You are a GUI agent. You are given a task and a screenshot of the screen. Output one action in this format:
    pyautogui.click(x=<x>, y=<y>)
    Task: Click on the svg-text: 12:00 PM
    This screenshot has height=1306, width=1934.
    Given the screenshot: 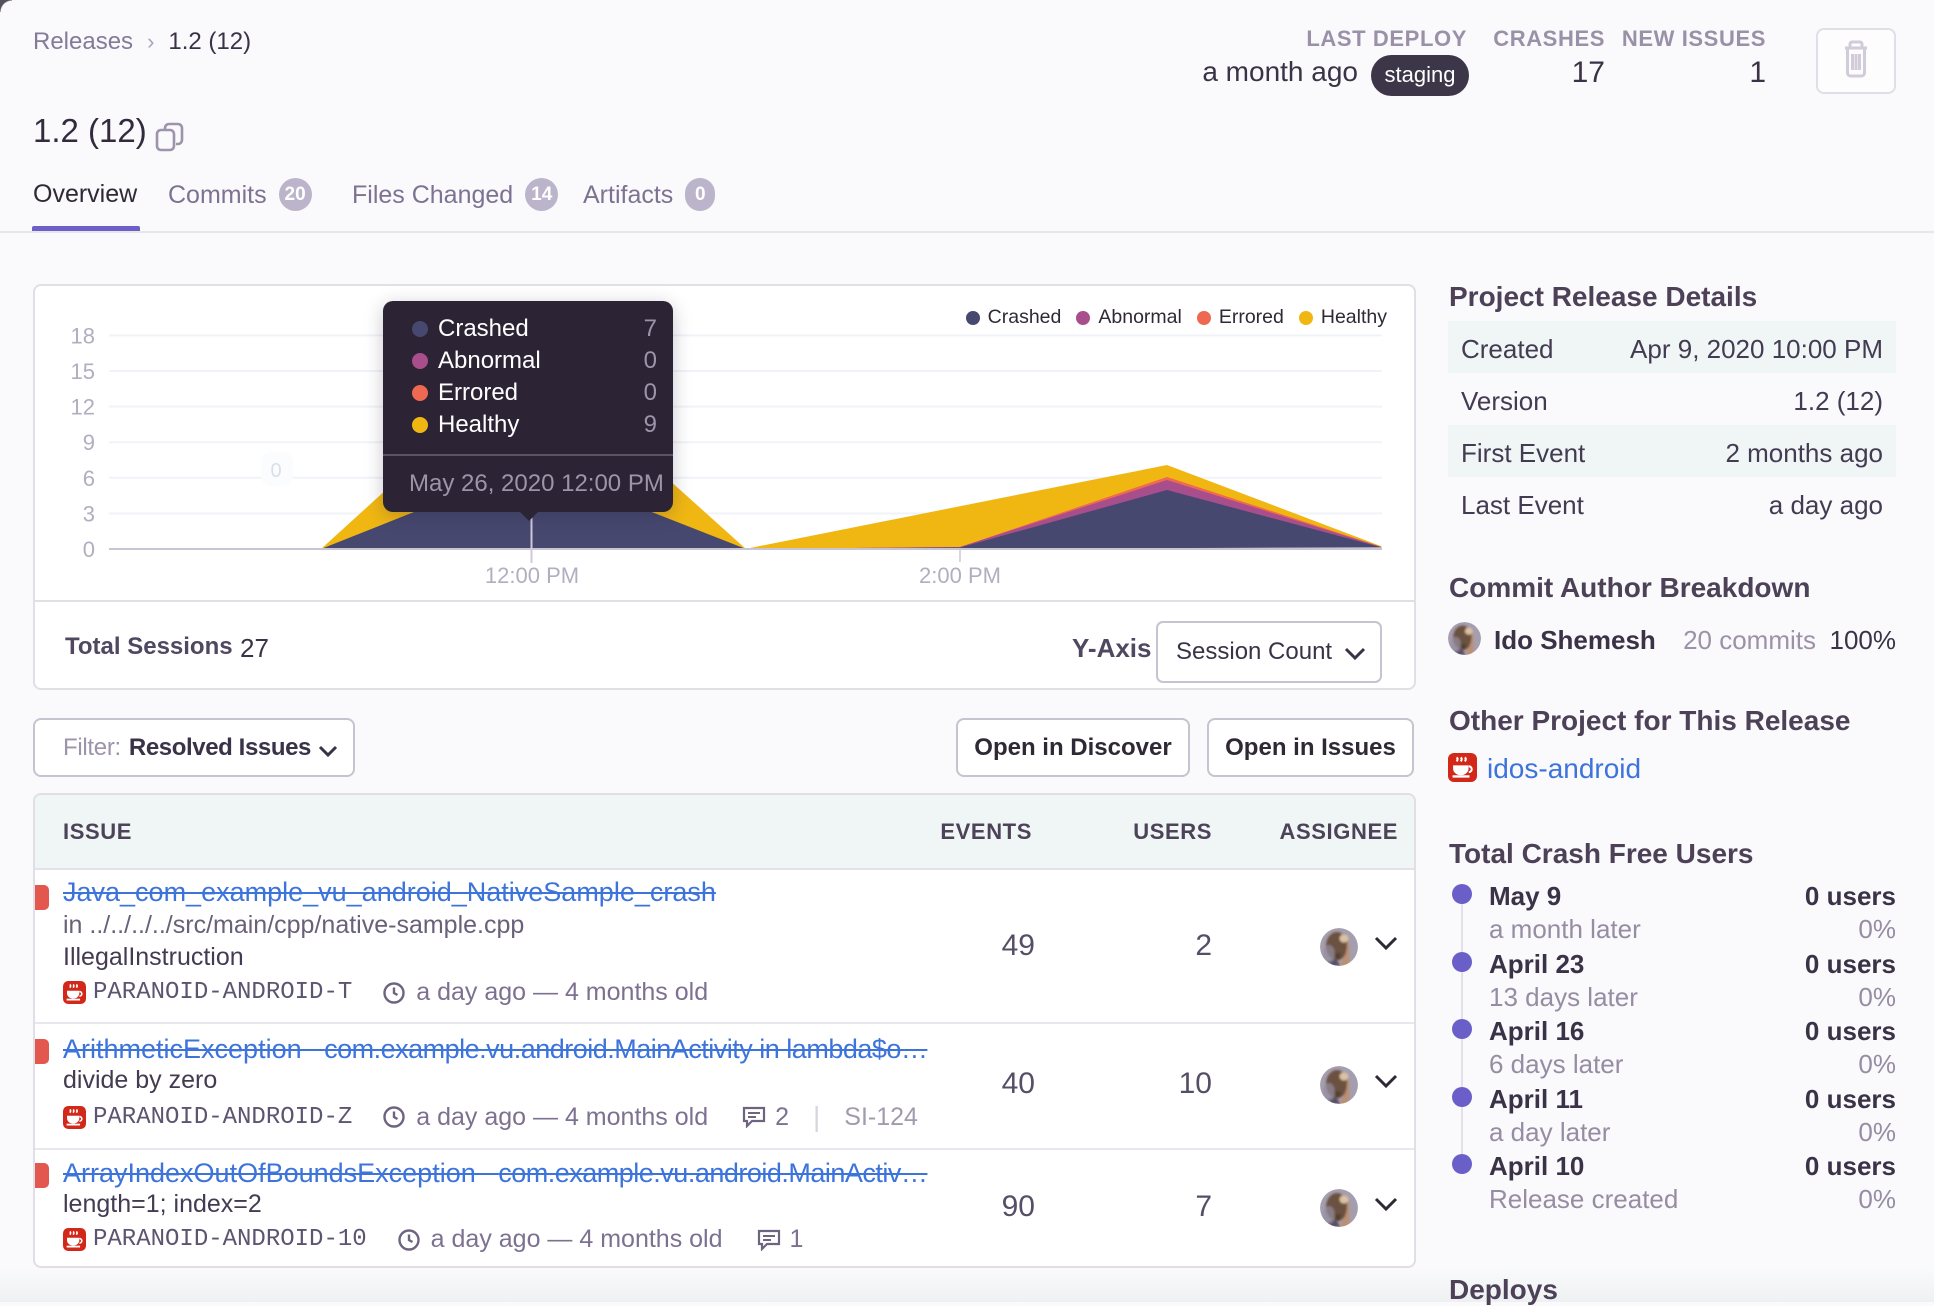 What is the action you would take?
    pyautogui.click(x=532, y=575)
    